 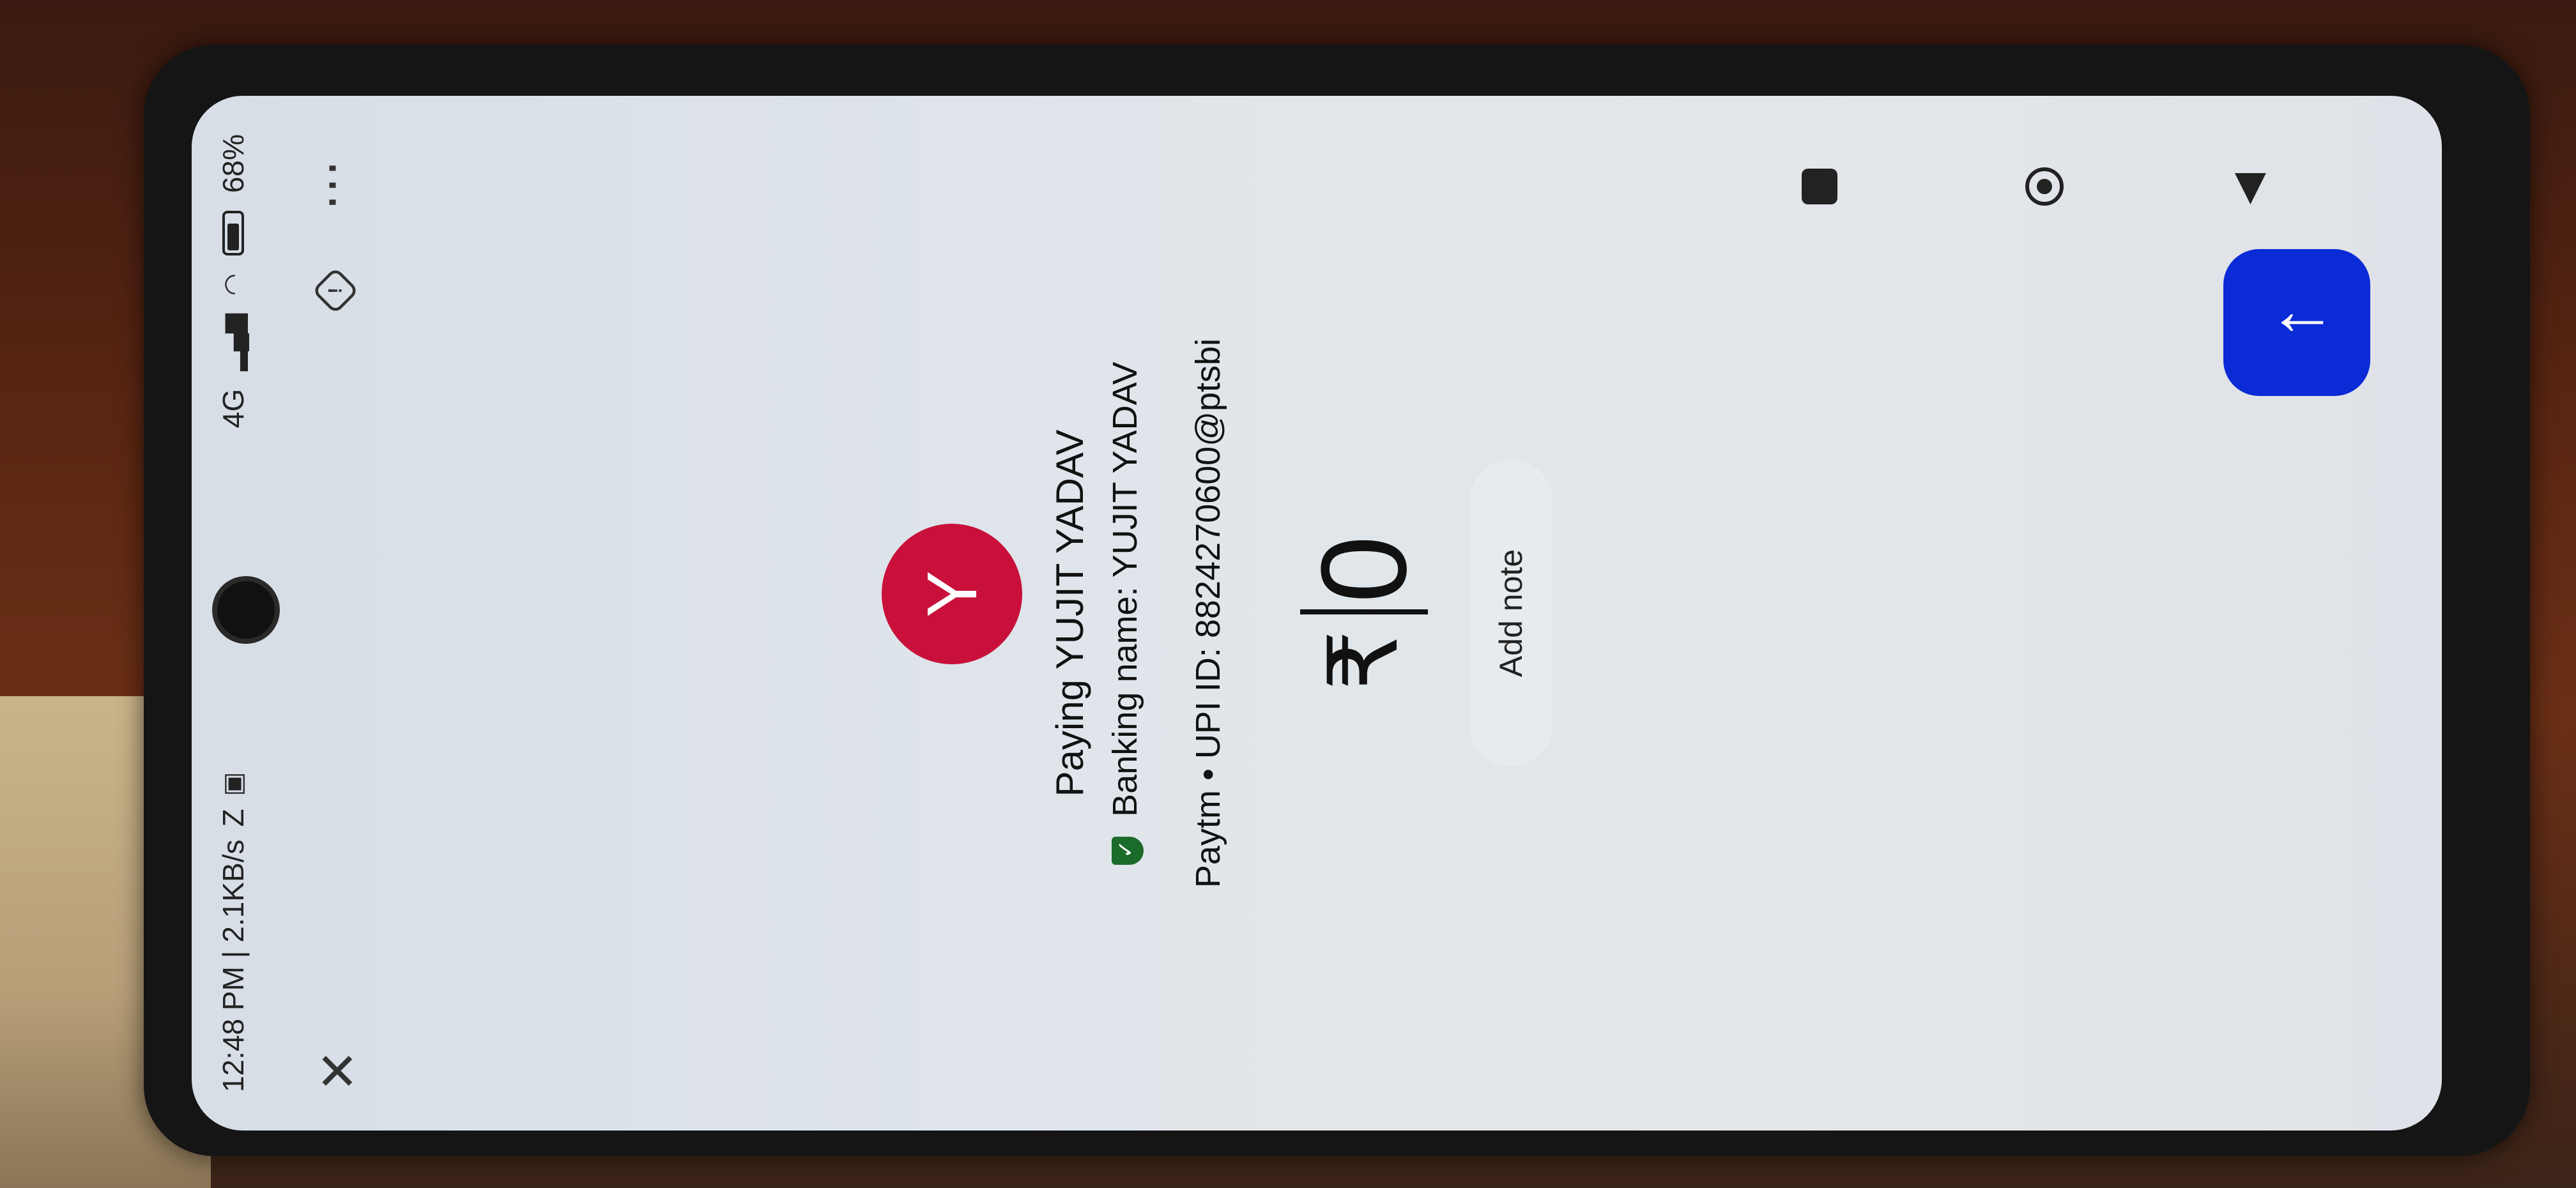 I want to click on amount-value: 0, so click(x=1364, y=569).